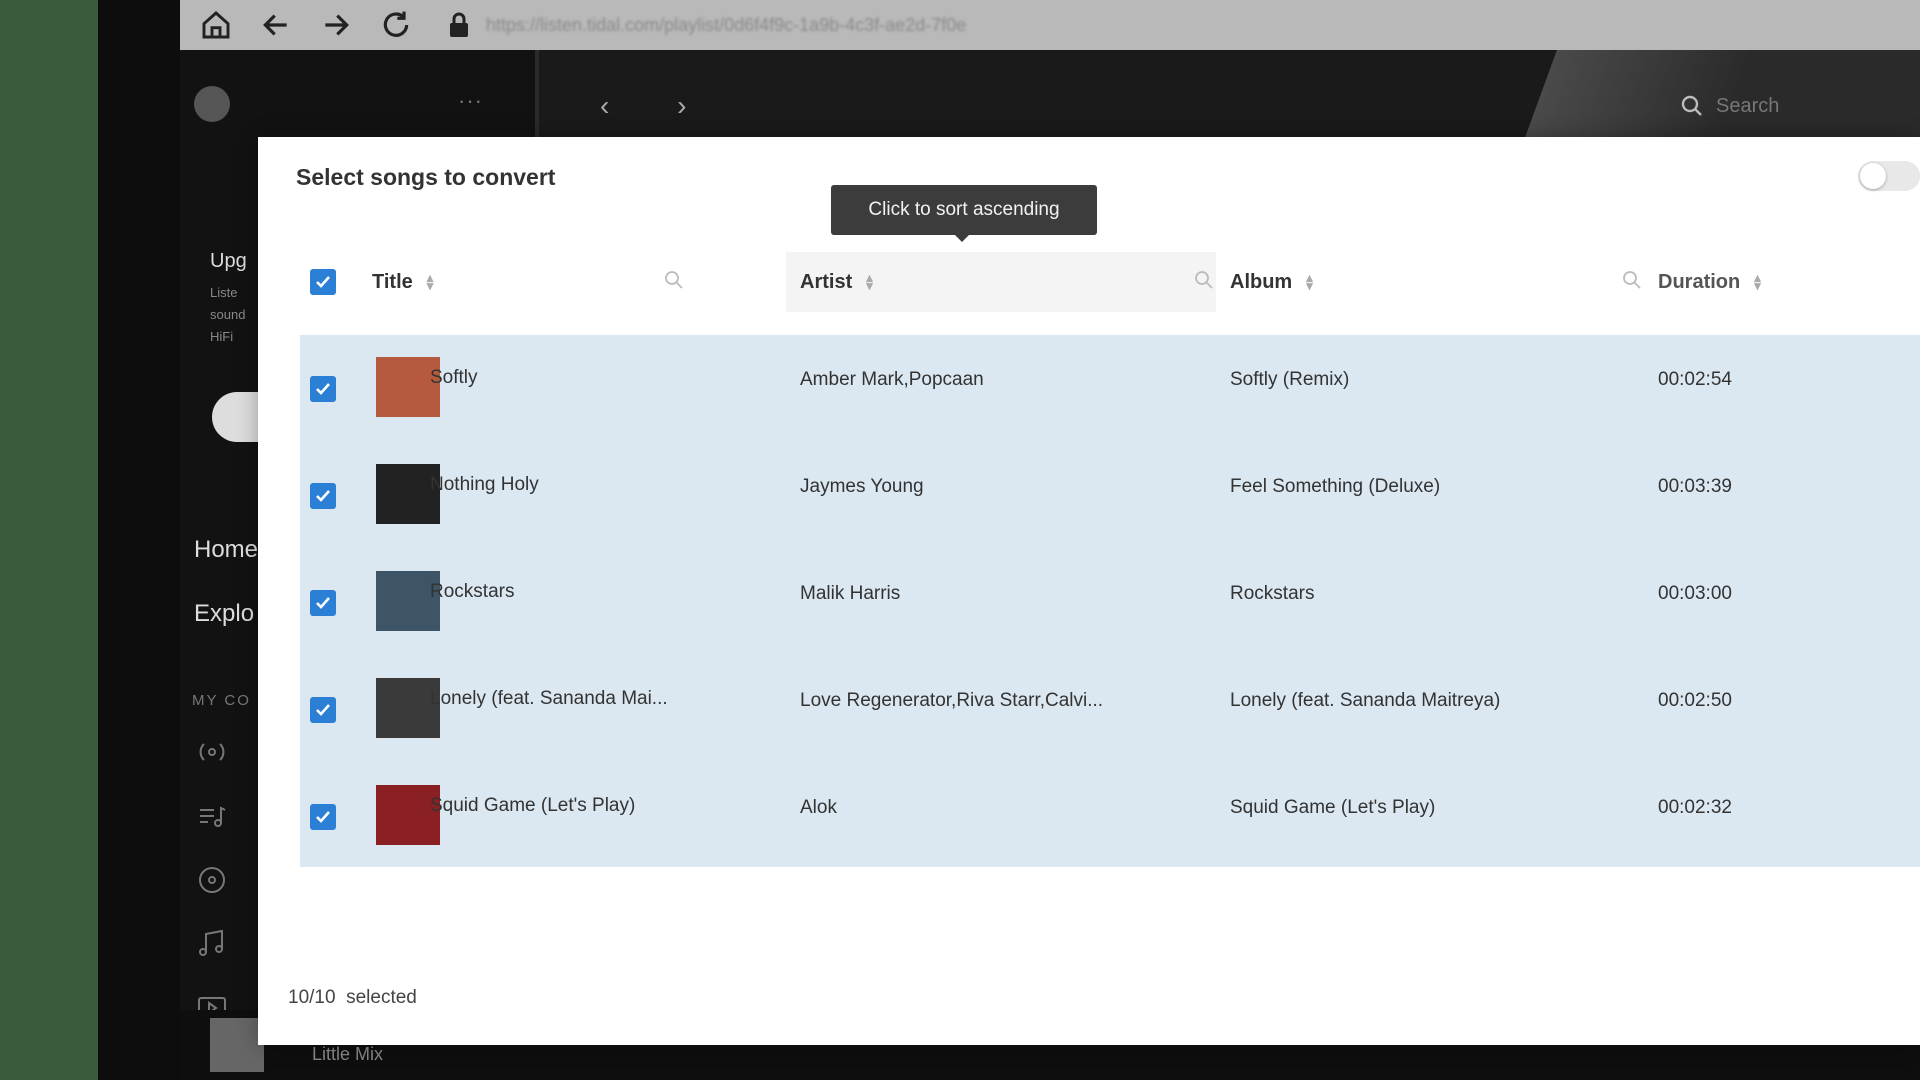 The height and width of the screenshot is (1080, 1920). What do you see at coordinates (1261, 281) in the screenshot?
I see `column-album-label: Album` at bounding box center [1261, 281].